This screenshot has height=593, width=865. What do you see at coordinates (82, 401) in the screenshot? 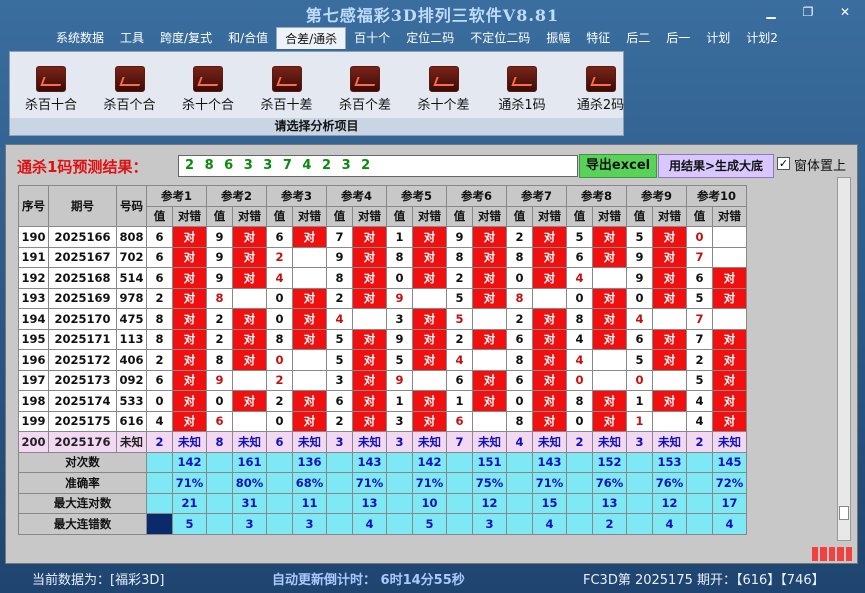
I see `cell-period: 2025174` at bounding box center [82, 401].